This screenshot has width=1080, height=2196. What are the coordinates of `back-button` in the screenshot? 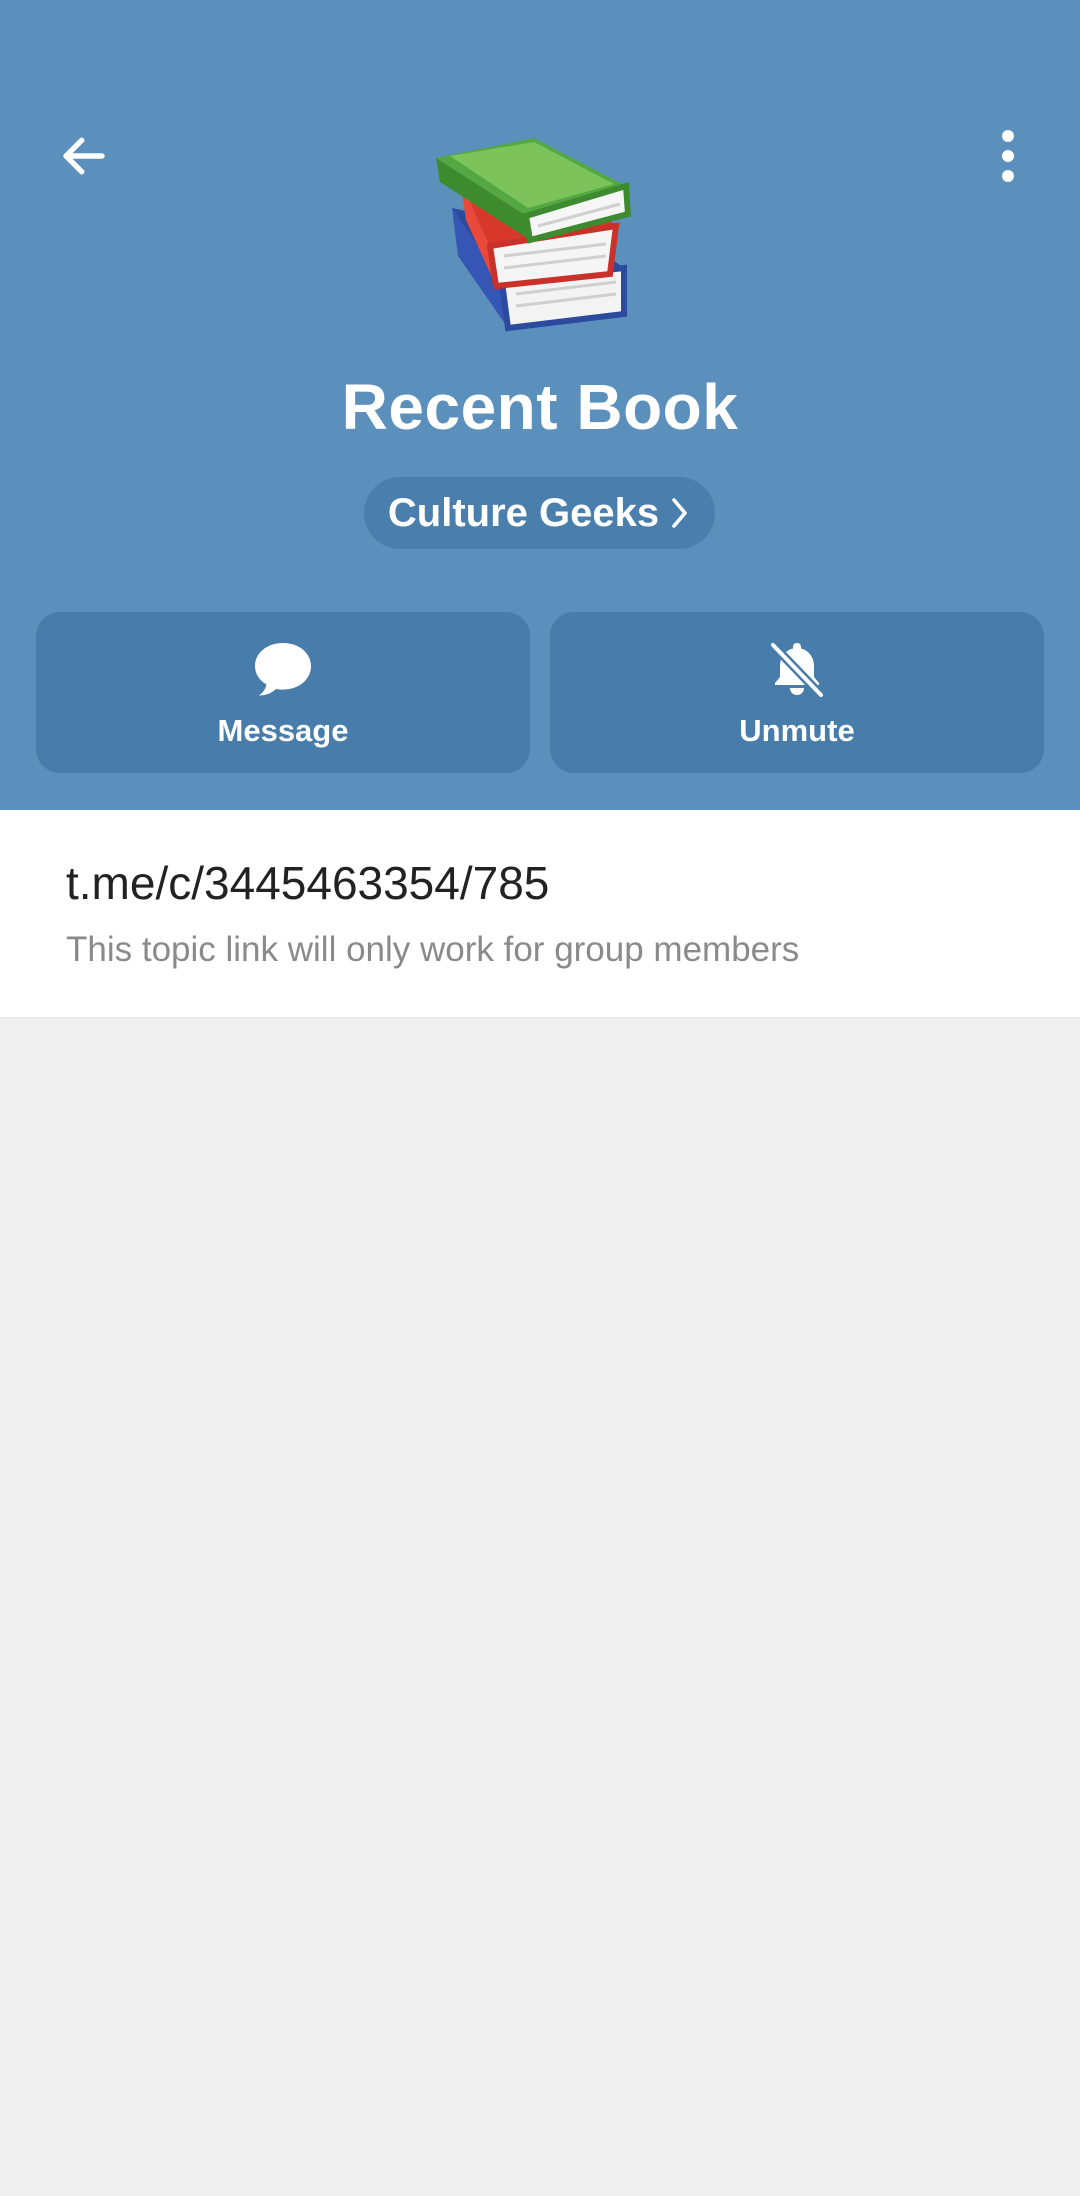 It's located at (84, 156).